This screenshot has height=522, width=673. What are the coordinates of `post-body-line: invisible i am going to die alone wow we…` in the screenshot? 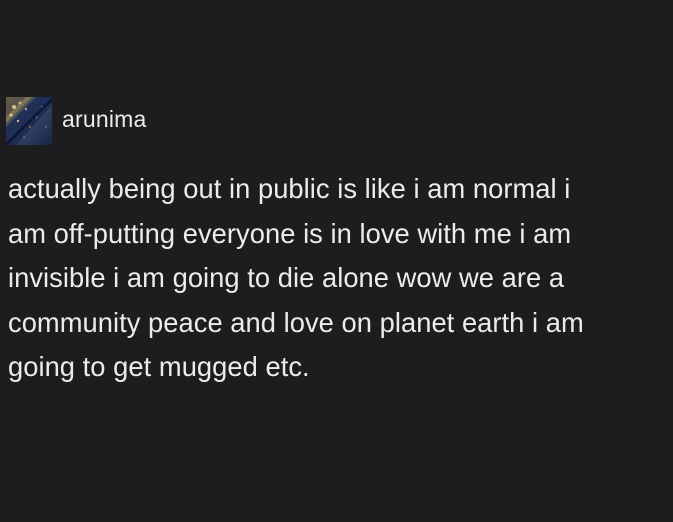 It's located at (286, 277).